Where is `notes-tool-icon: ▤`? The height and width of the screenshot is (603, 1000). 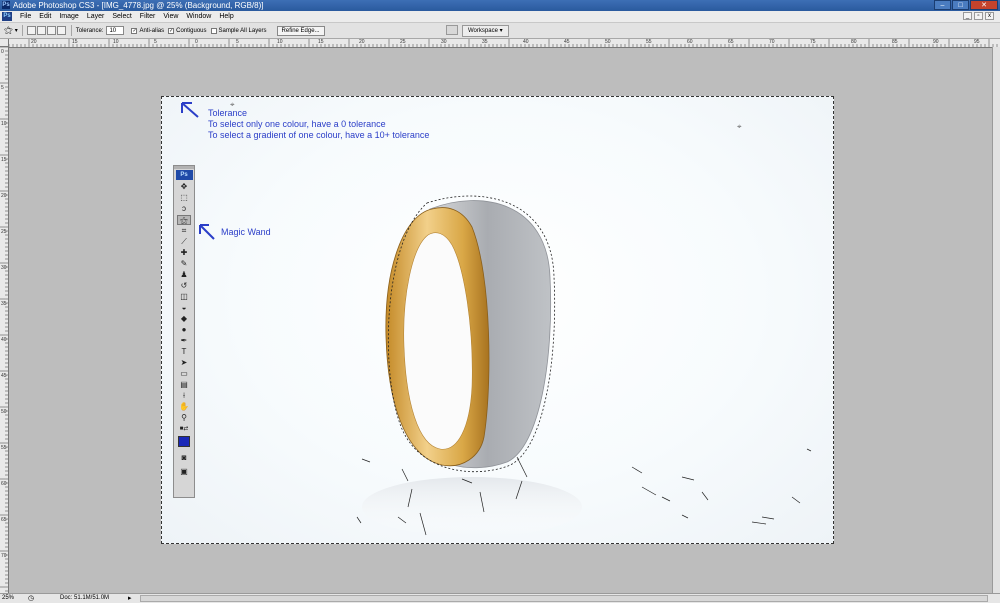 notes-tool-icon: ▤ is located at coordinates (184, 385).